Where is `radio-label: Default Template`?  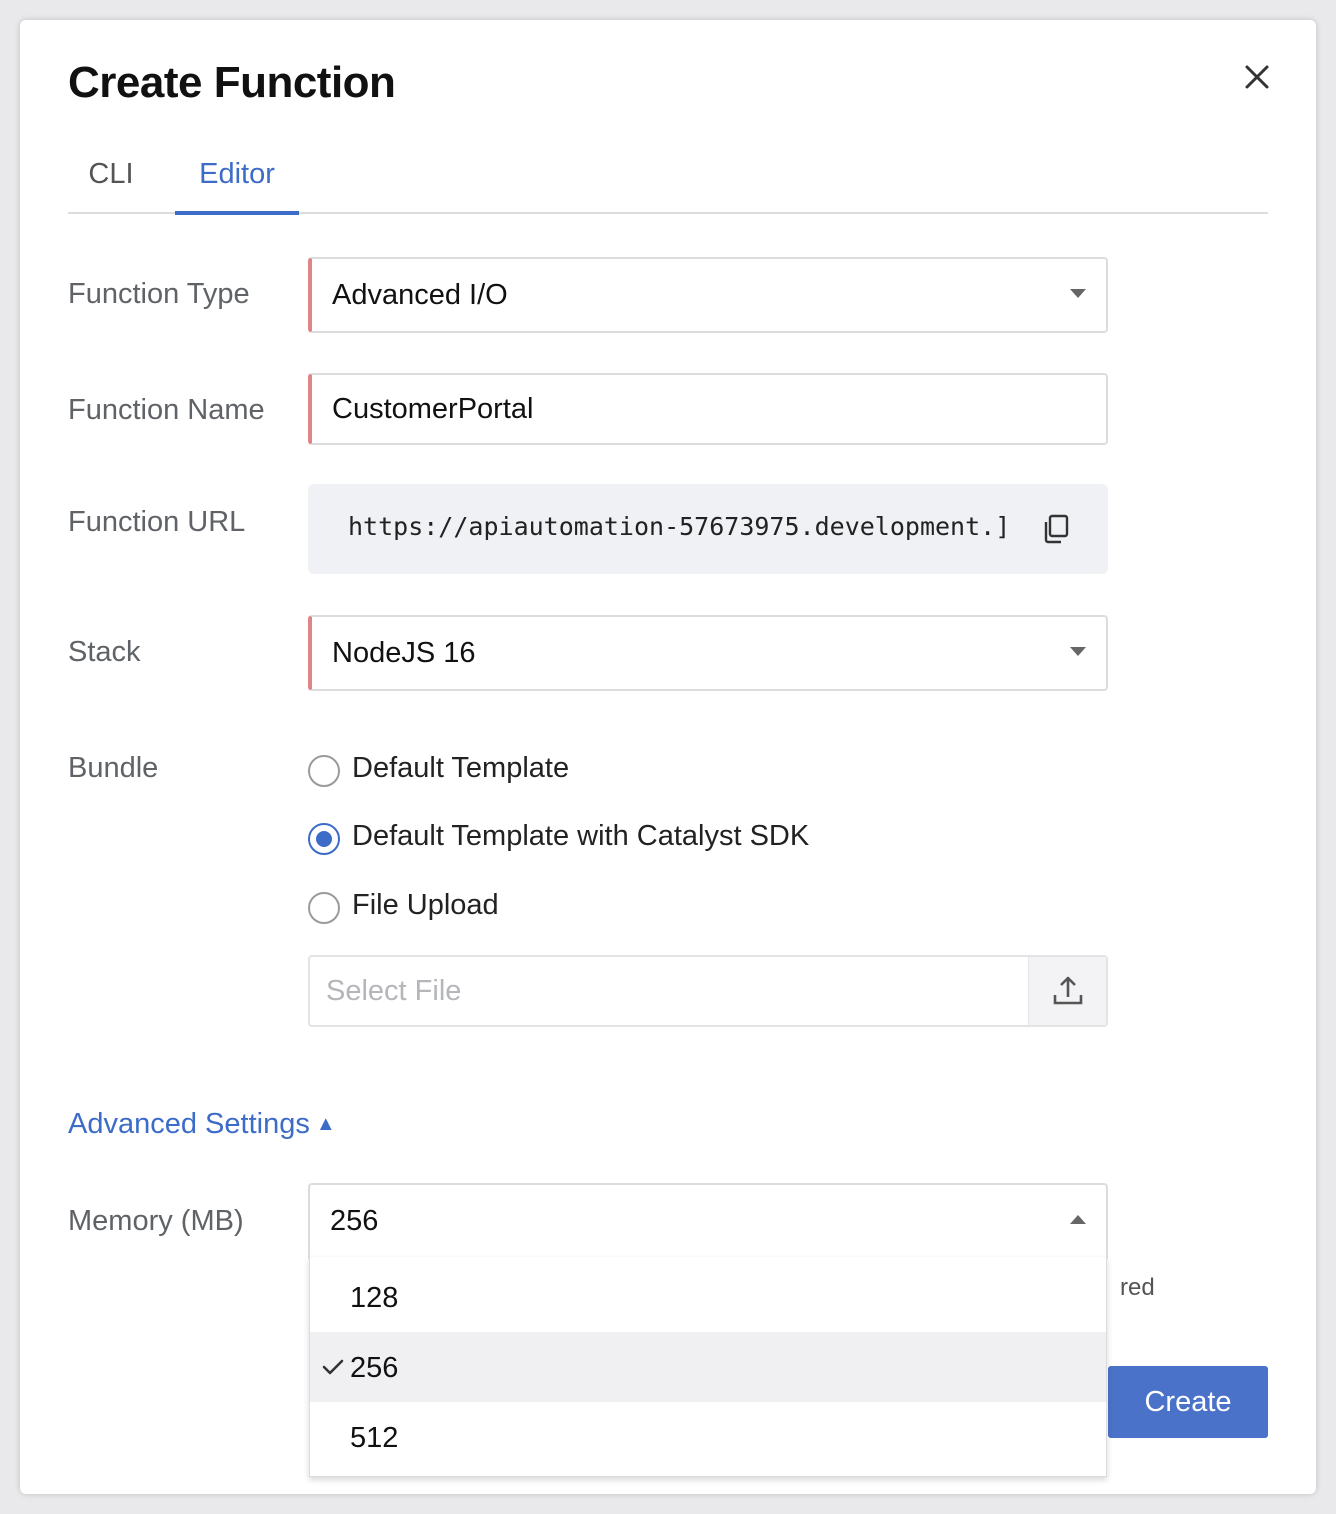 radio-label: Default Template is located at coordinates (461, 768).